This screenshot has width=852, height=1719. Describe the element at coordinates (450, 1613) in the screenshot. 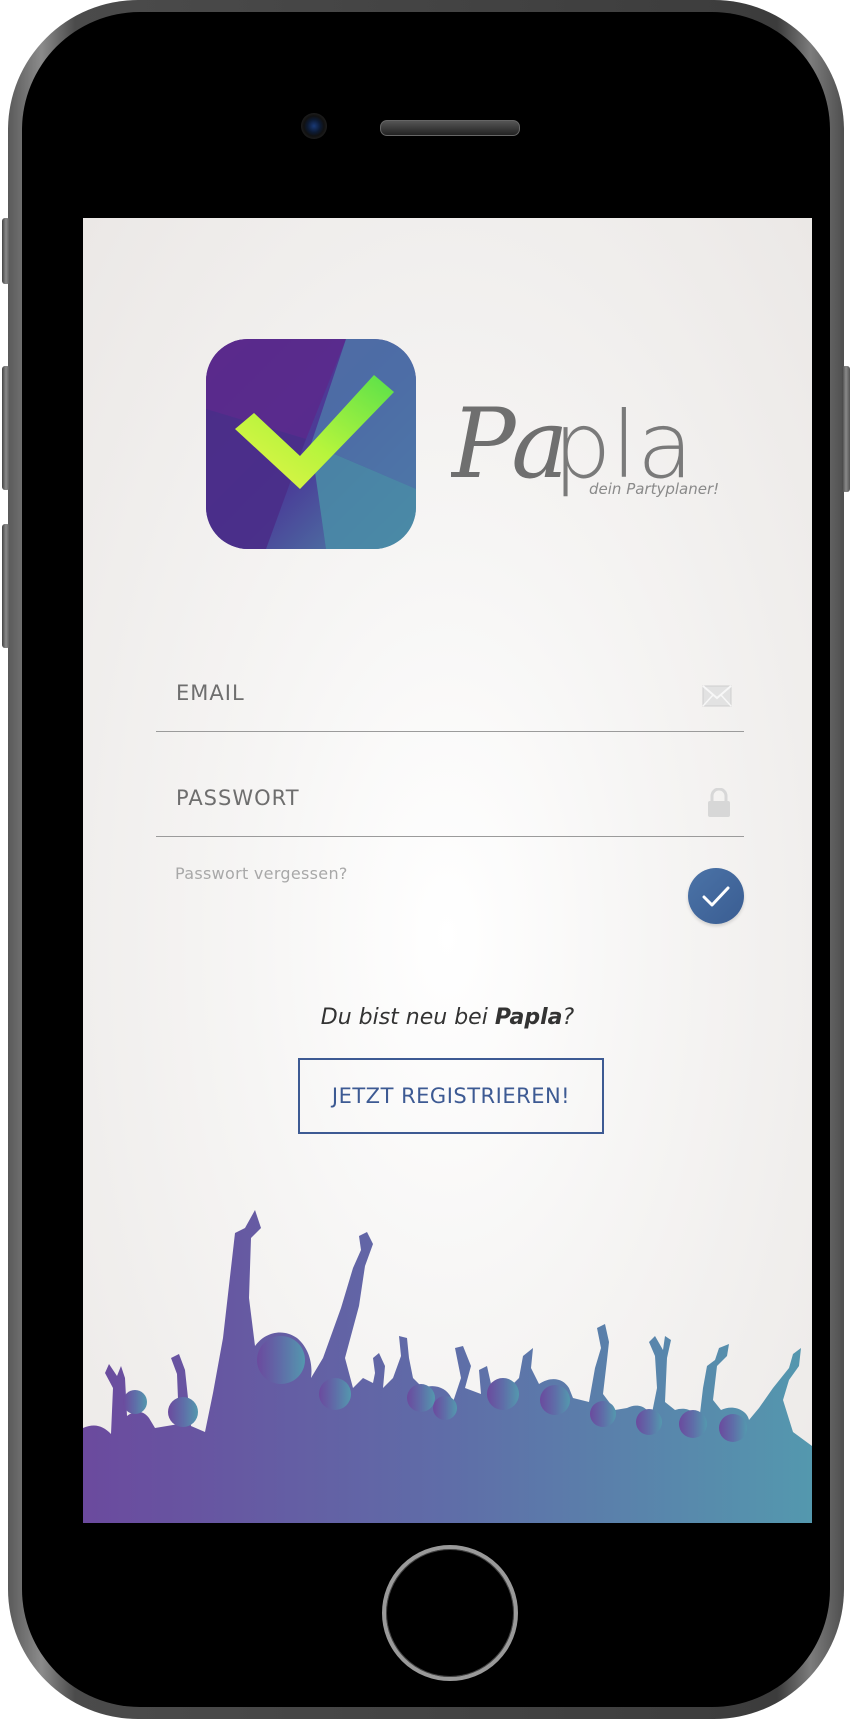

I see `home-button` at that location.